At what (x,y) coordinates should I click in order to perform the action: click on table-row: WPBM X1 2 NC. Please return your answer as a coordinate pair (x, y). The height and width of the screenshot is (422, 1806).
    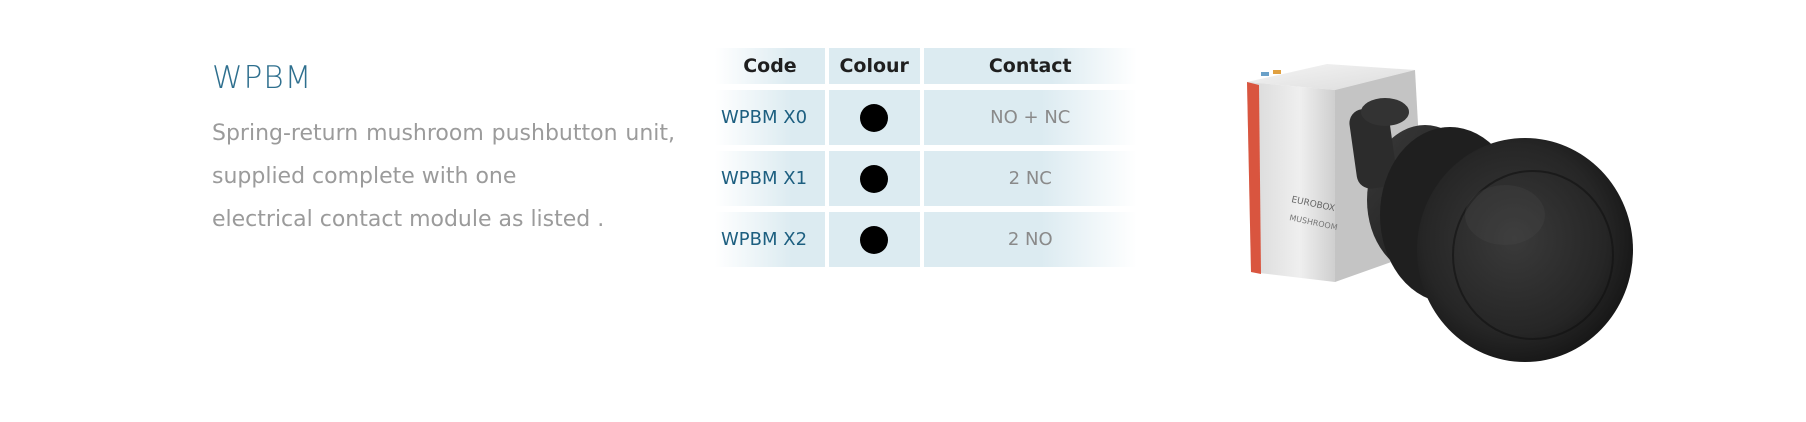
    Looking at the image, I should click on (926, 178).